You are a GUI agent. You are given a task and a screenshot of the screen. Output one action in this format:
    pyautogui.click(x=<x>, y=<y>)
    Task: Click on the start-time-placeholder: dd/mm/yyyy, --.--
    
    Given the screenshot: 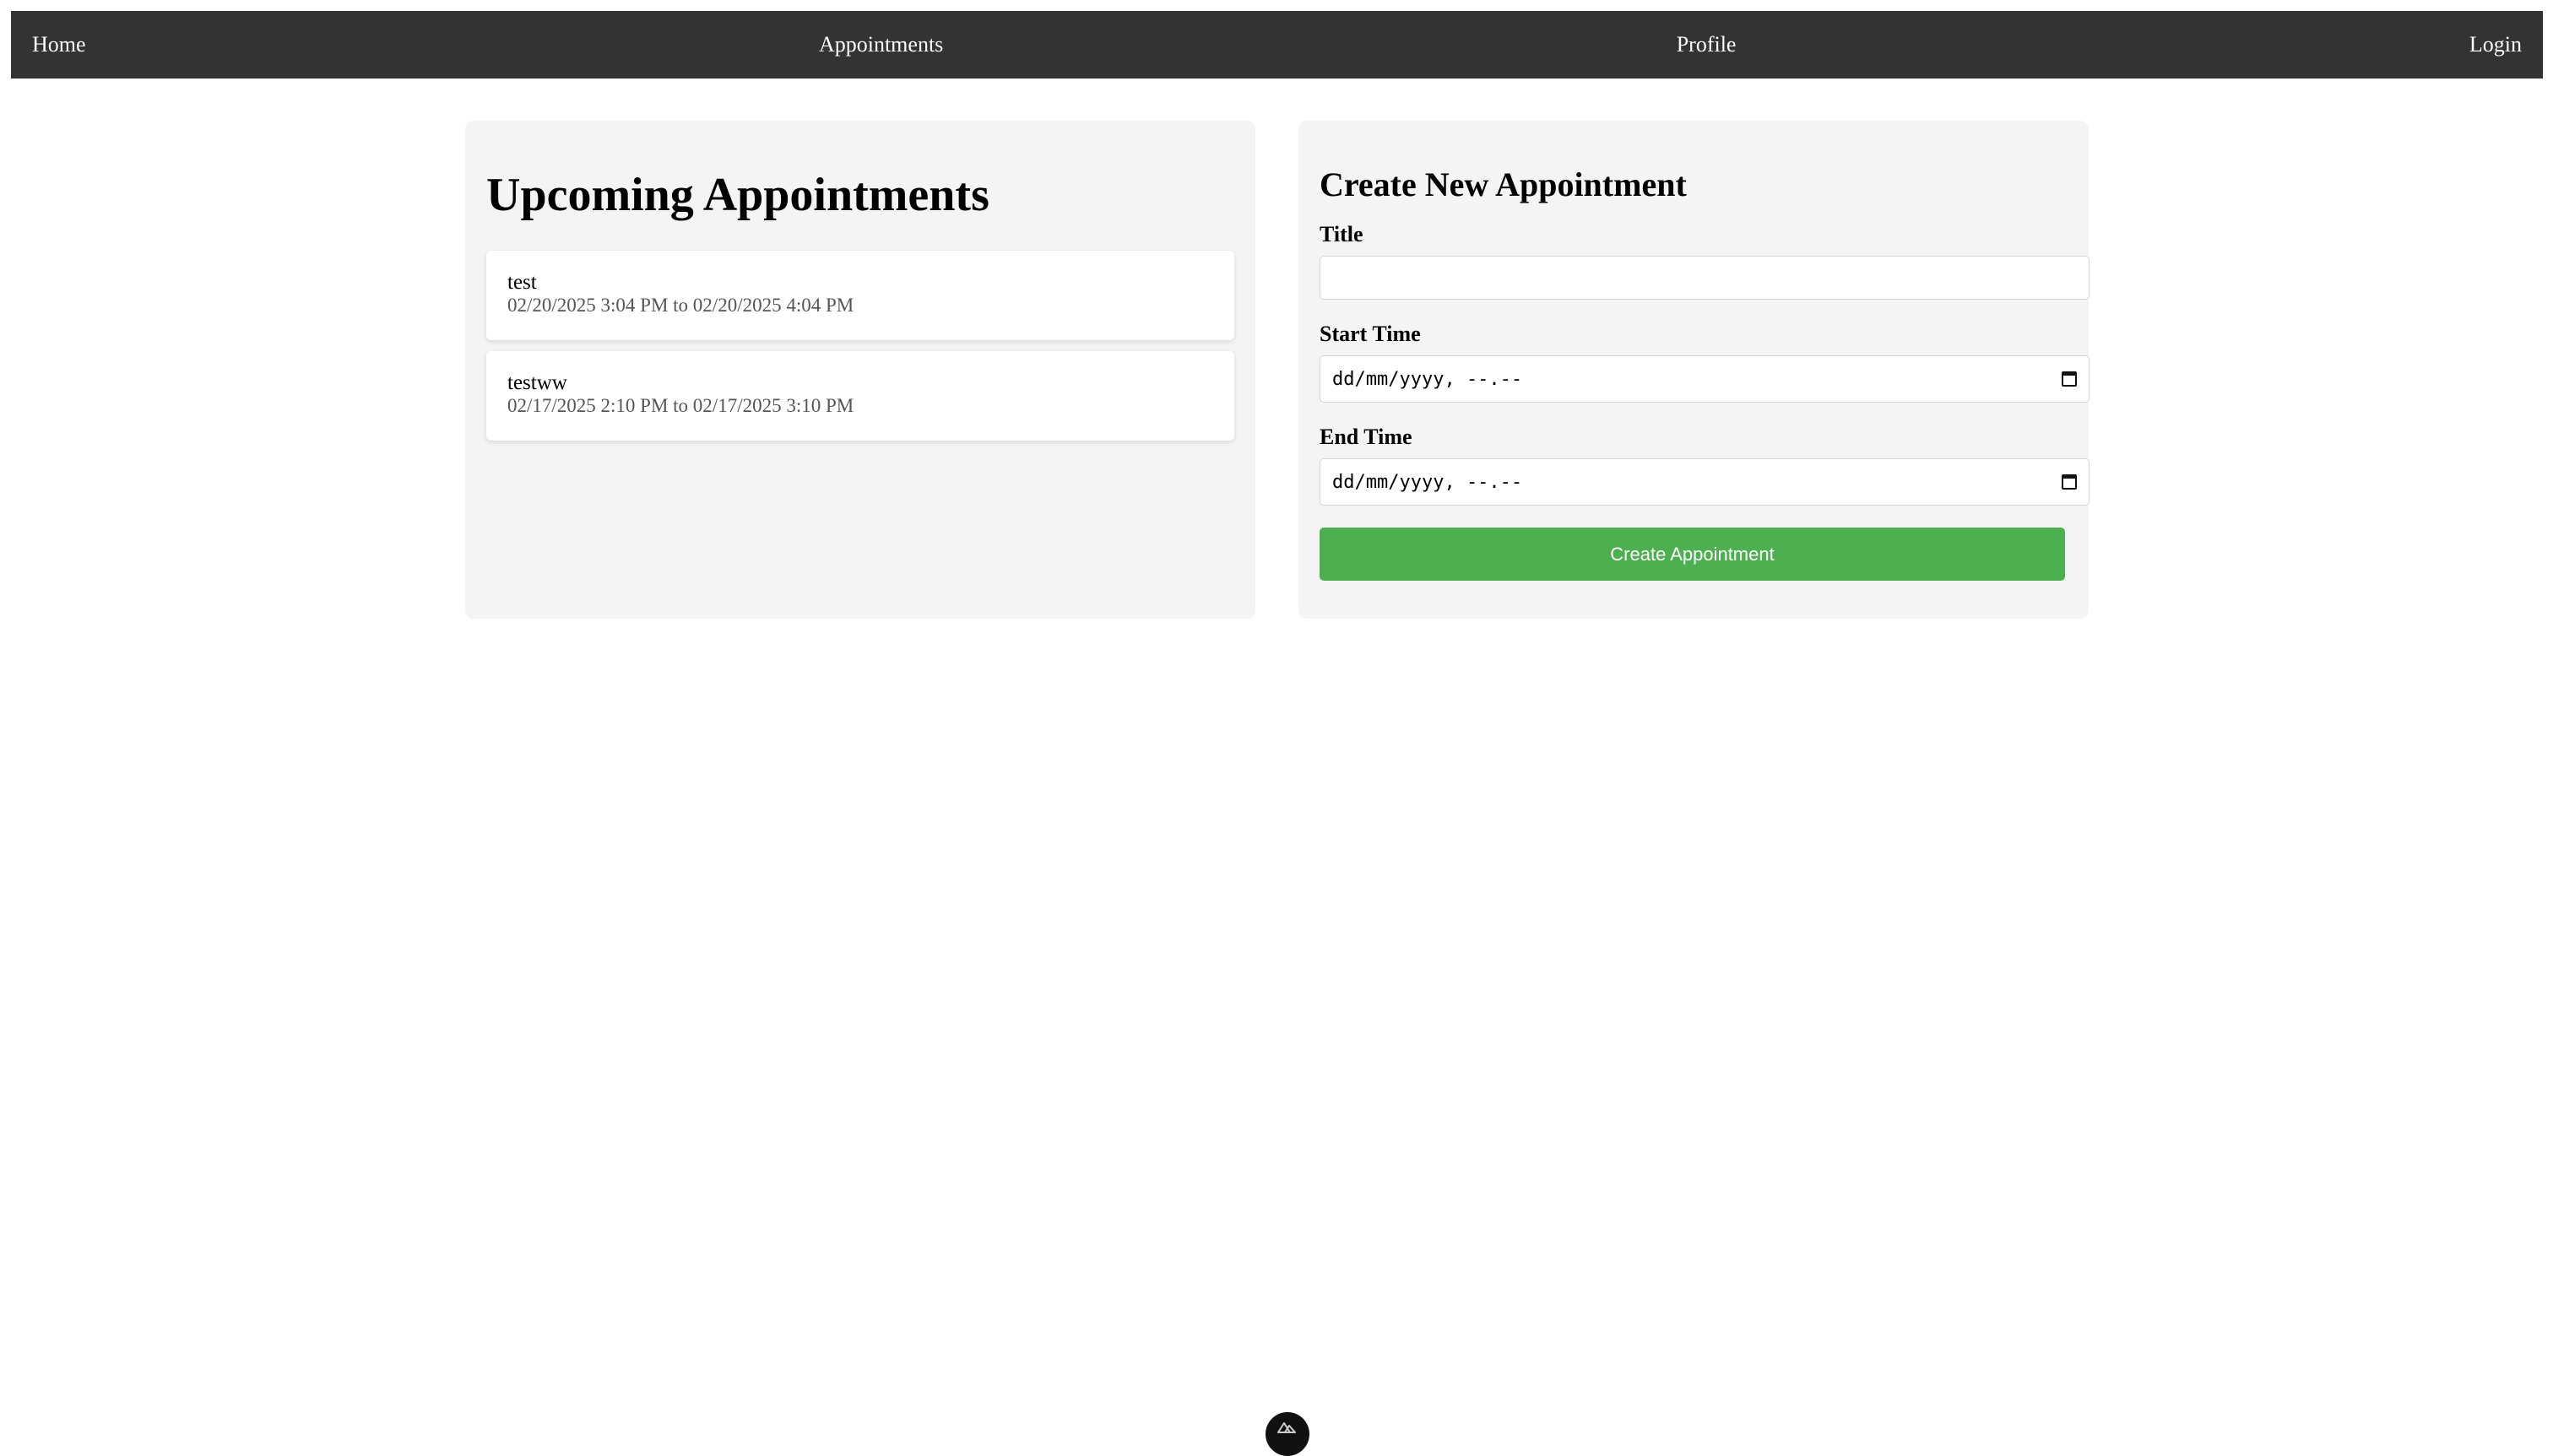 What is the action you would take?
    pyautogui.click(x=1427, y=379)
    